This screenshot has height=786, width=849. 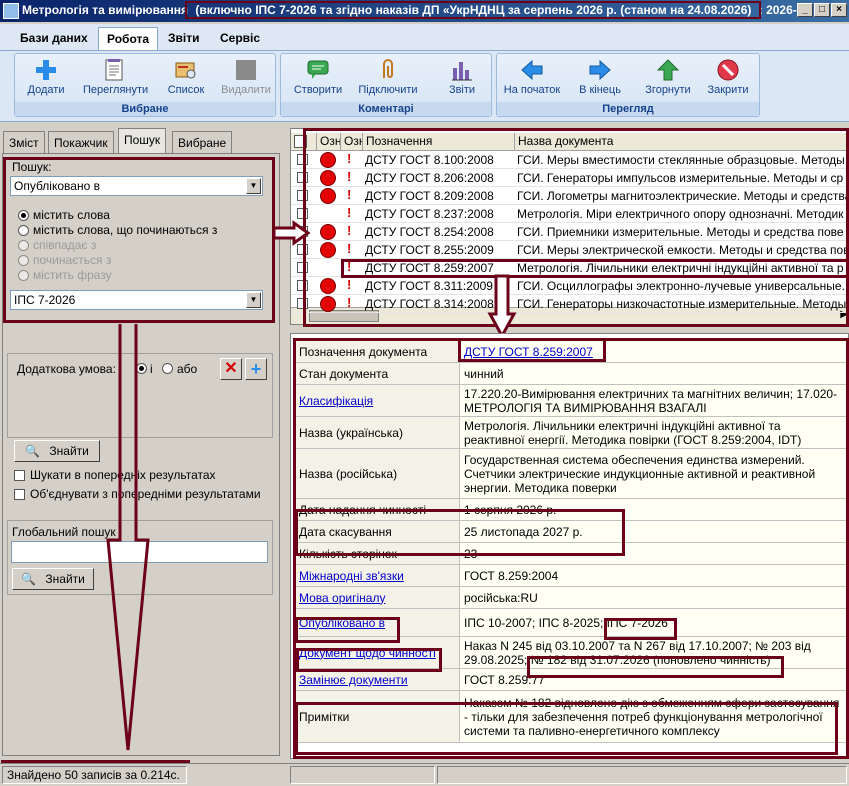 What do you see at coordinates (378, 679) in the screenshot?
I see `detail-label: Замінює документи` at bounding box center [378, 679].